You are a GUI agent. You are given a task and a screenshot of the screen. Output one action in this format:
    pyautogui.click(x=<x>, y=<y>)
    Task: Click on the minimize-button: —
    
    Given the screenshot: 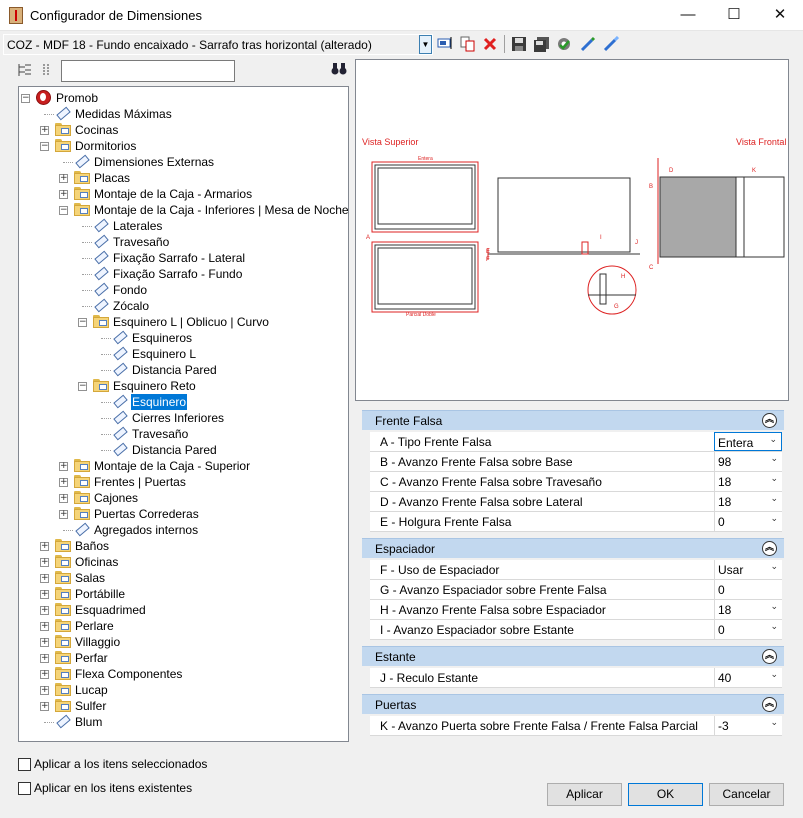 What is the action you would take?
    pyautogui.click(x=688, y=15)
    